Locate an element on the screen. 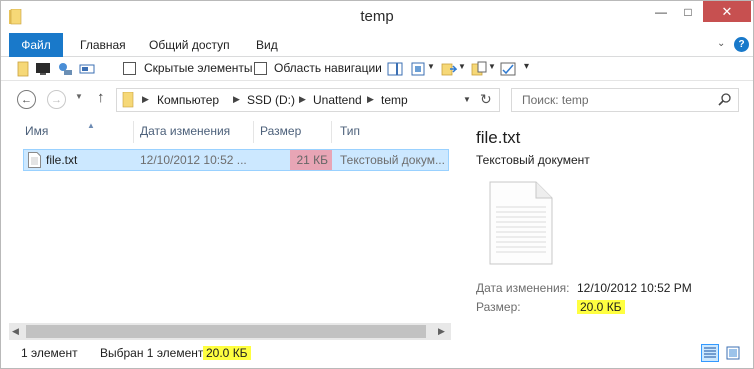  modified-value: 12/10/2012 10:52 PM is located at coordinates (634, 288).